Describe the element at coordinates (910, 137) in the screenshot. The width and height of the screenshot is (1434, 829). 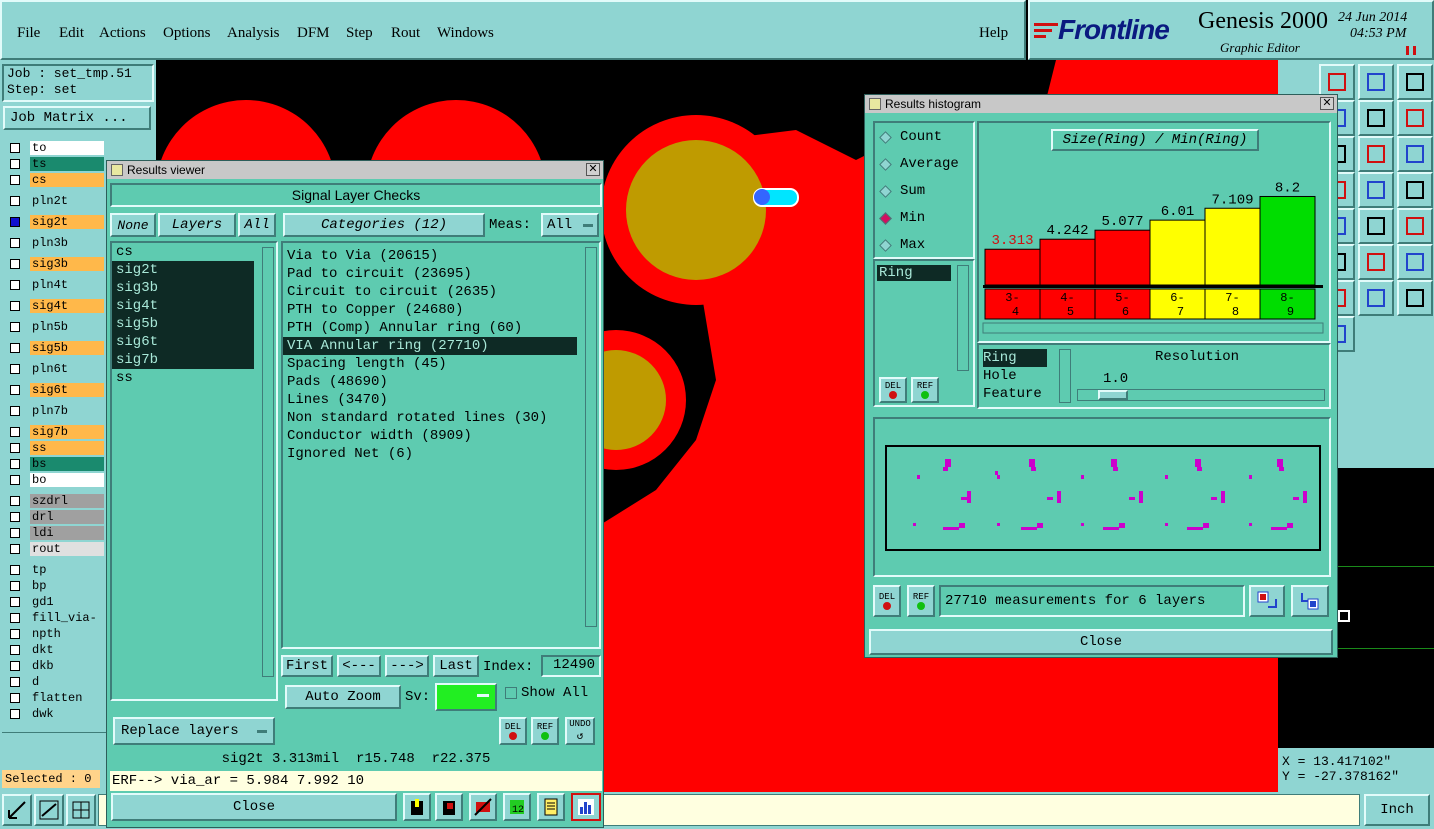
I see `option-count: Count` at that location.